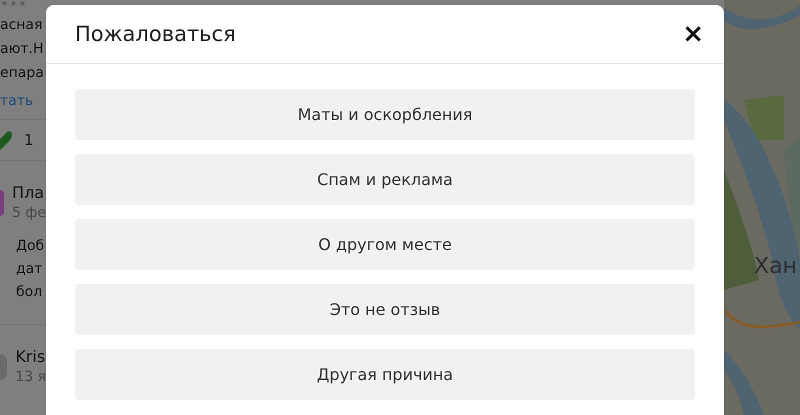 Image resolution: width=800 pixels, height=415 pixels. I want to click on reason-option: Спам и реклама, so click(385, 179).